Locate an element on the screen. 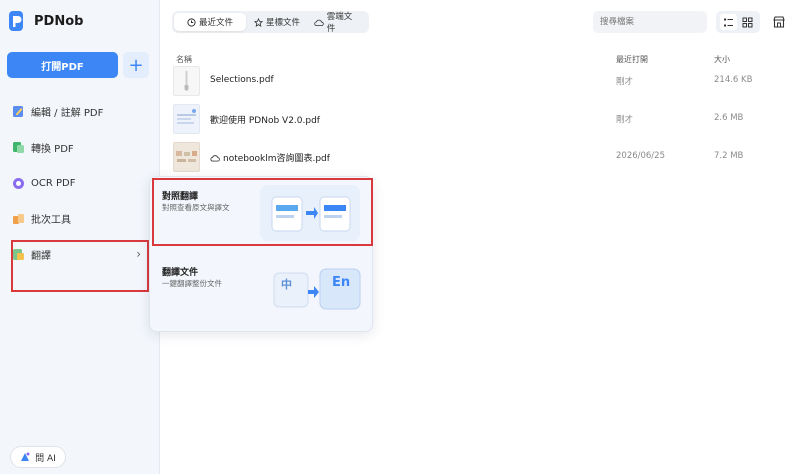 The width and height of the screenshot is (800, 474). table-row: 歡迎使用 PDNob V2.0.pdf 剛才 2.6 MB is located at coordinates (480, 120).